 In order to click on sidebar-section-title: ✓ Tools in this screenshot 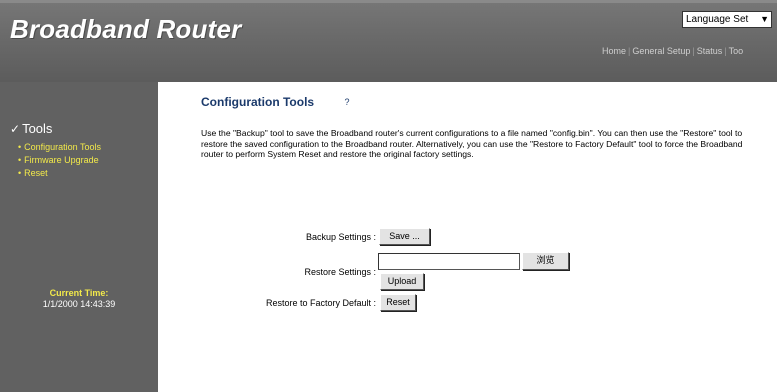, I will do `click(31, 128)`.